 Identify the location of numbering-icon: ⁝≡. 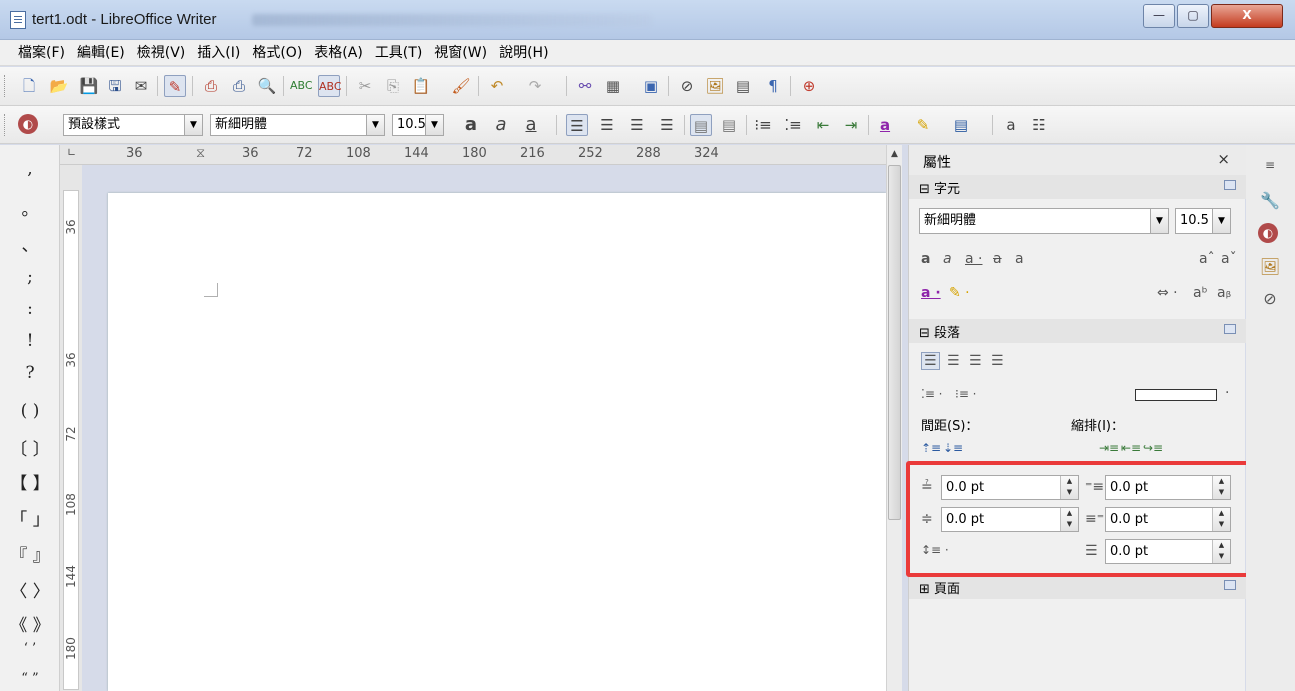
(763, 125).